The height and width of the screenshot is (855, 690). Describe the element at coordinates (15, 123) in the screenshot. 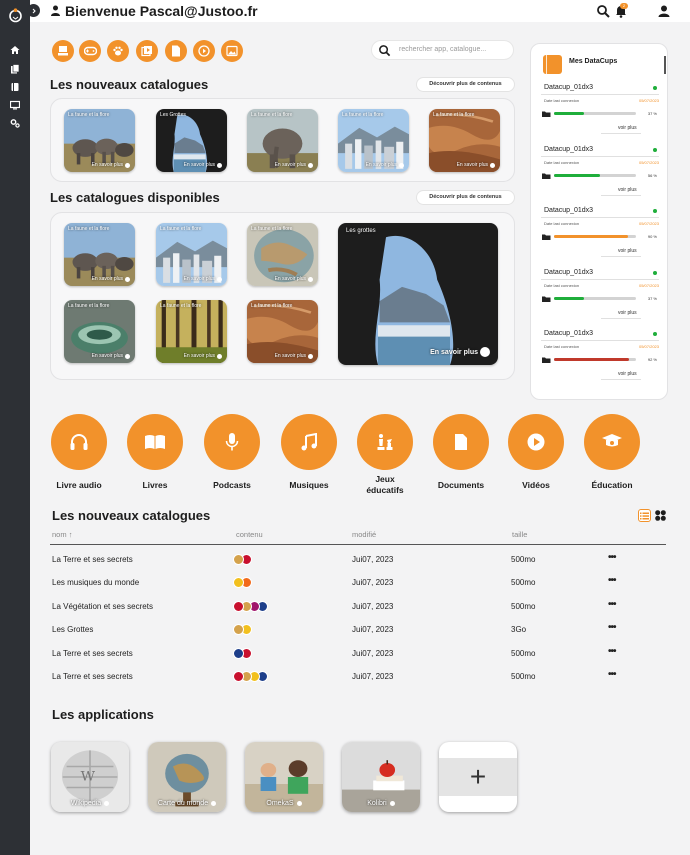

I see `settings-icon` at that location.